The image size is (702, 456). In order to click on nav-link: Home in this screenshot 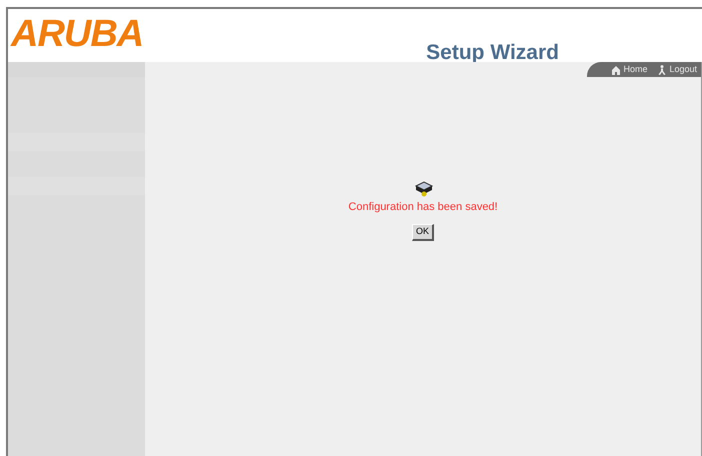, I will do `click(629, 69)`.